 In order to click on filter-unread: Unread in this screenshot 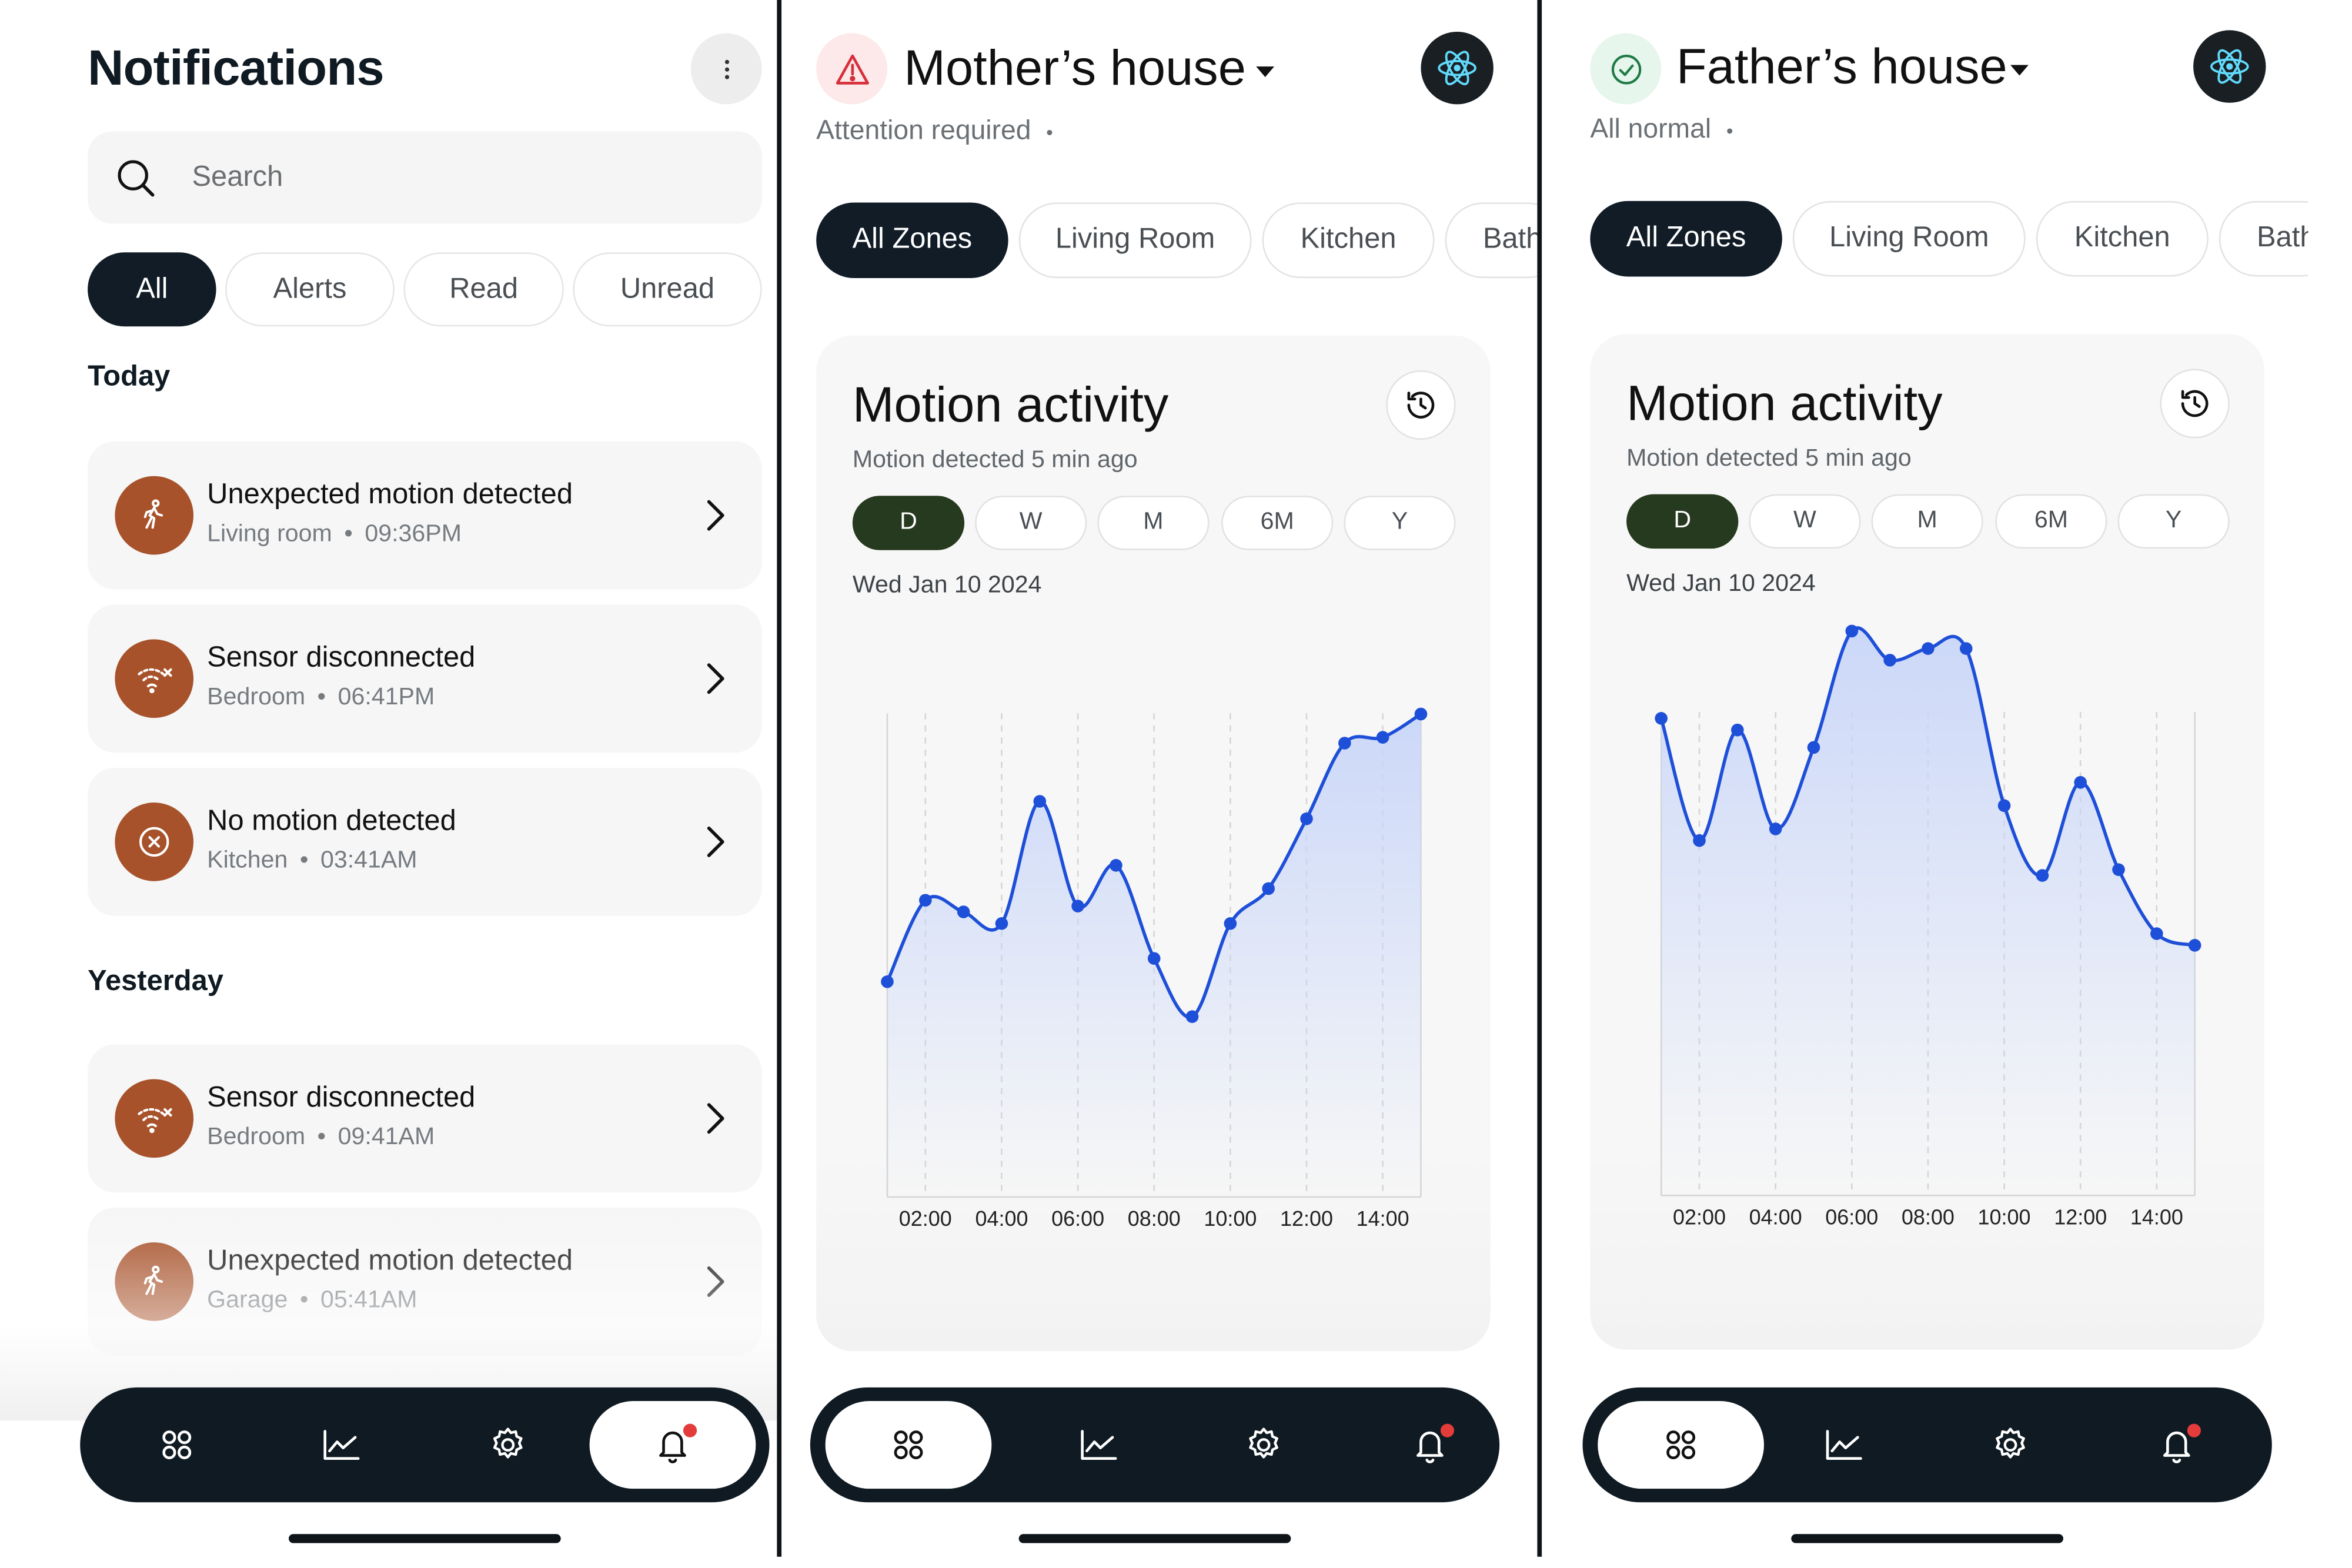, I will do `click(667, 289)`.